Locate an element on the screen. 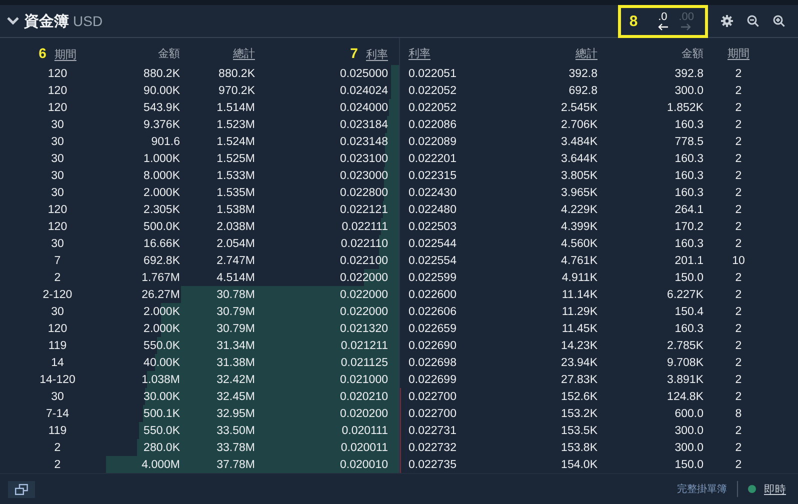 The width and height of the screenshot is (798, 504). table-cell-text: 0.022315 is located at coordinates (433, 176).